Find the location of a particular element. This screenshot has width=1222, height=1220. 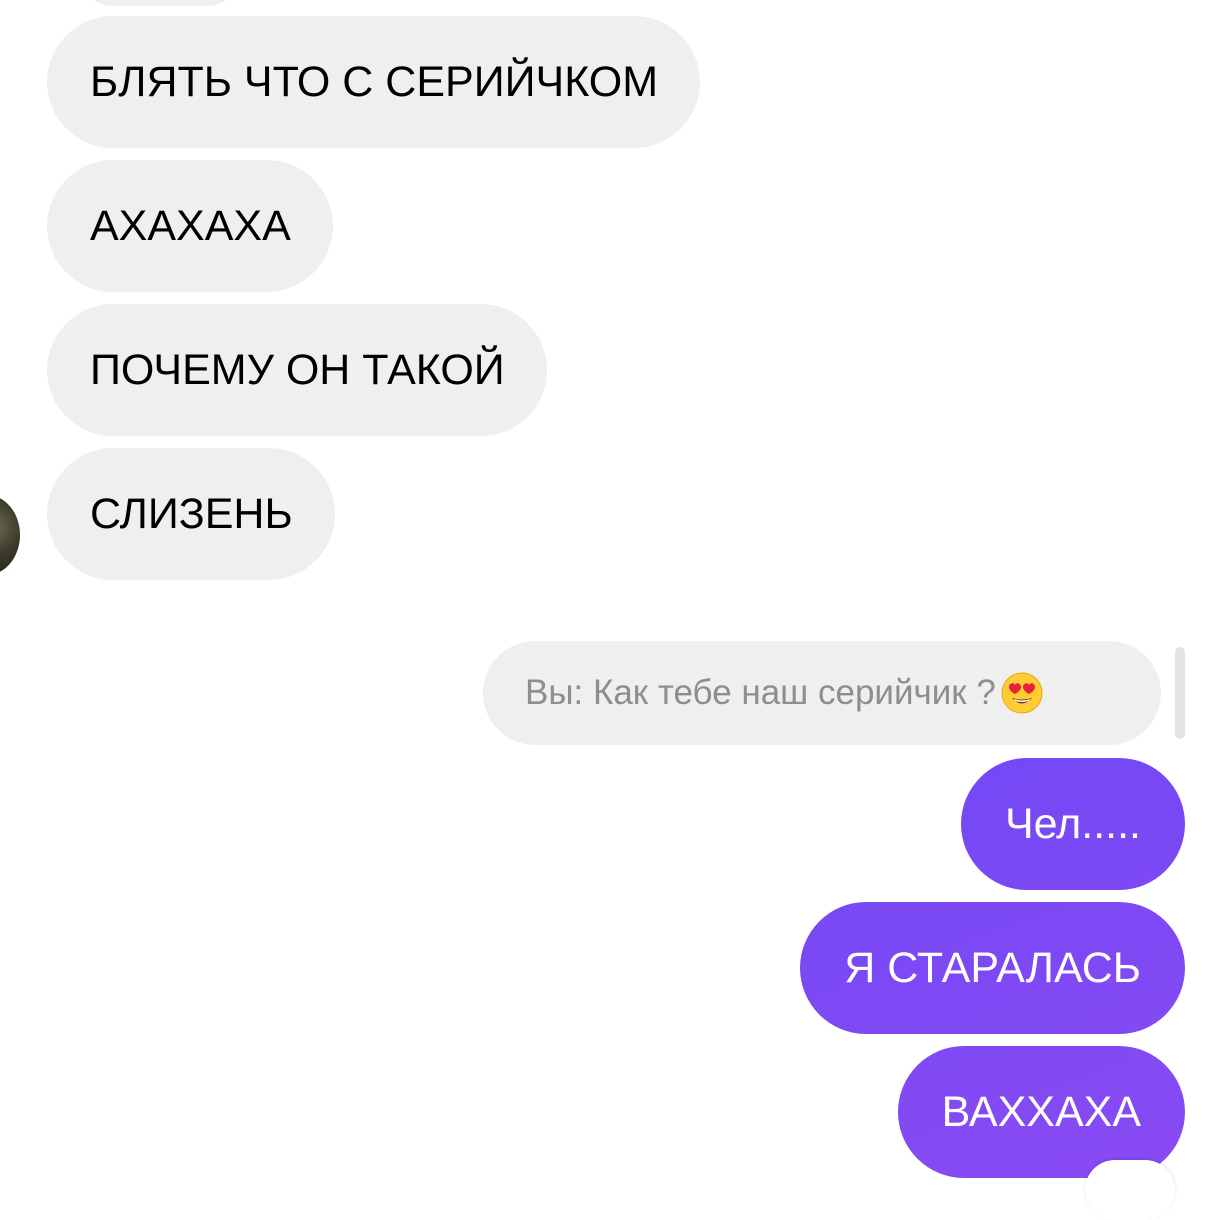

message-text: АХАХАХА is located at coordinates (190, 225).